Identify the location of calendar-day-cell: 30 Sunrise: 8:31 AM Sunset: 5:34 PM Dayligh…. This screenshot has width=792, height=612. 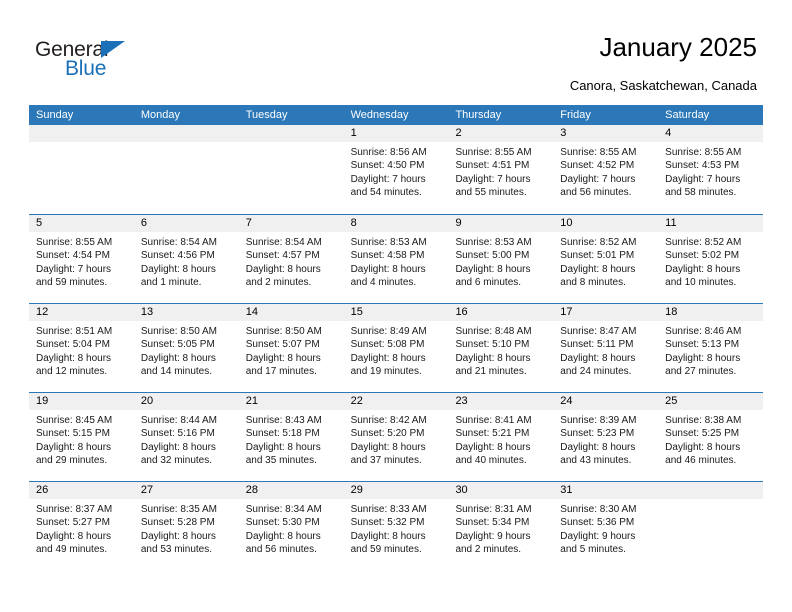
(501, 526).